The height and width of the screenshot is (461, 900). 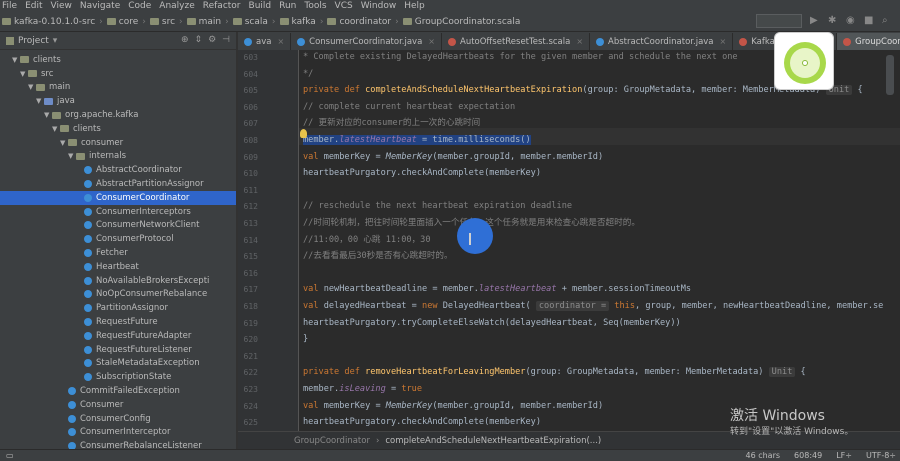 I want to click on tree-item: AbstractCoordinator, so click(x=118, y=170).